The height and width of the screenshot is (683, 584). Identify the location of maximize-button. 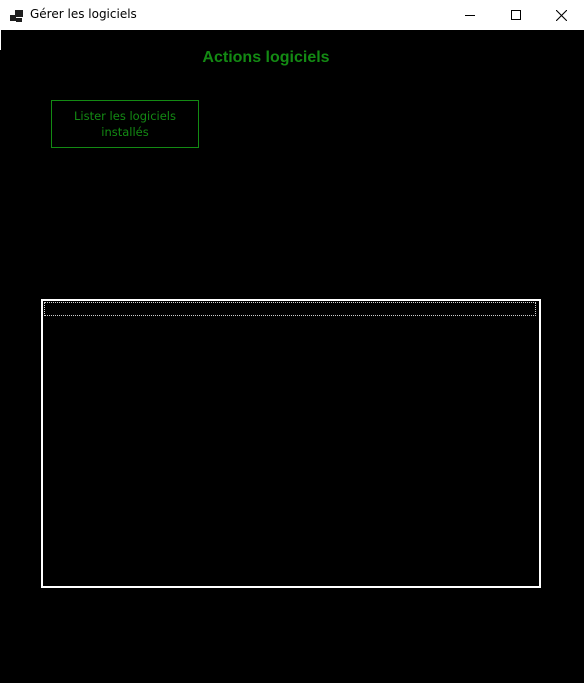
(516, 15).